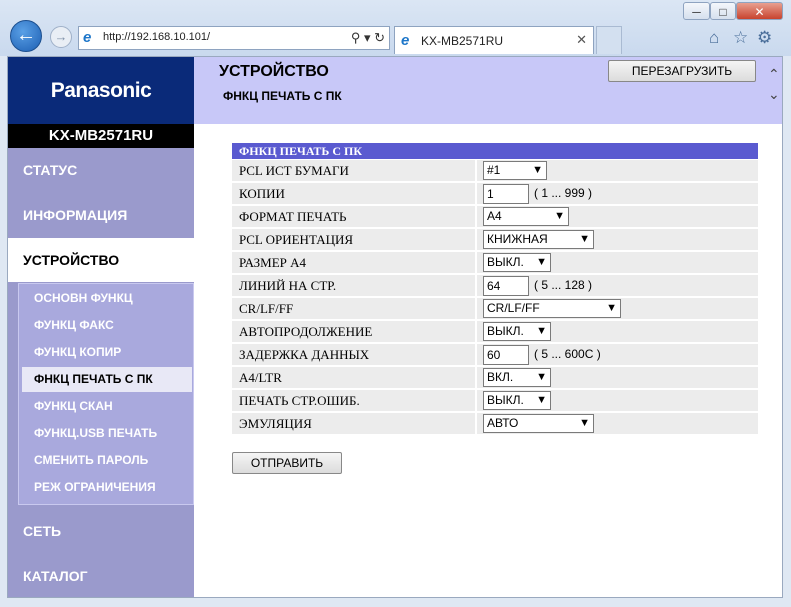  I want to click on setting-row: ЗАДЕРЖКА ДАННЫХ 60 ( 5 ... 600С ), so click(495, 355).